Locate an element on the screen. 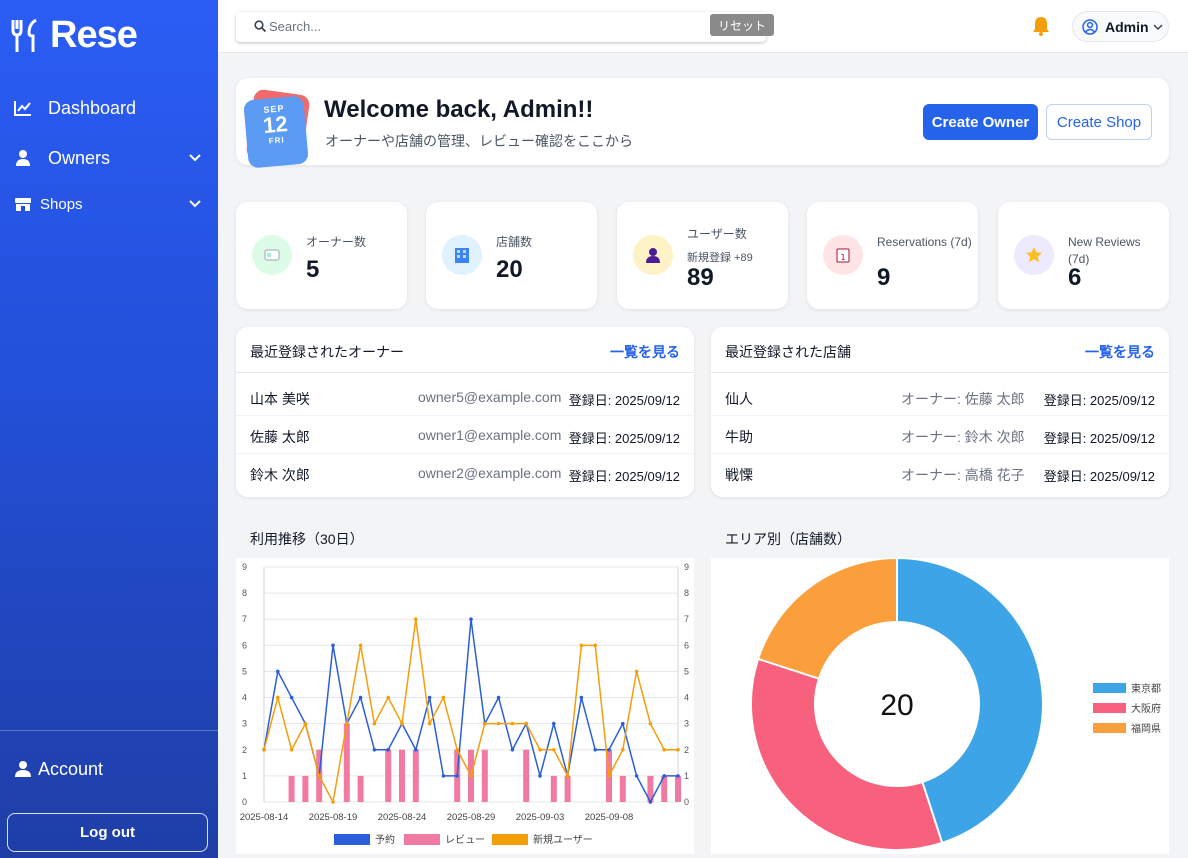 The image size is (1188, 858). owner-email: owner5@example.com is located at coordinates (490, 397).